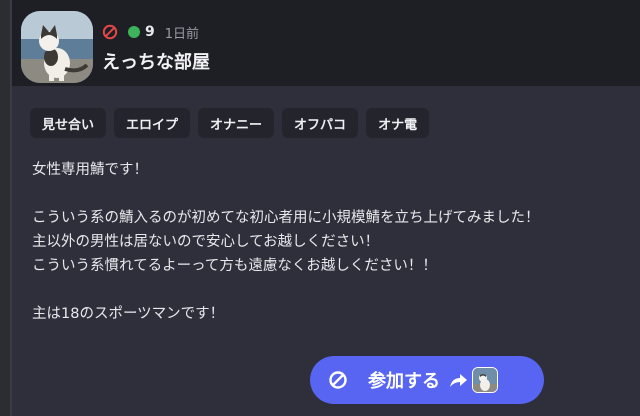 This screenshot has height=416, width=640. What do you see at coordinates (128, 314) in the screenshot?
I see `description-line: 主は18のスポーツマンです！` at bounding box center [128, 314].